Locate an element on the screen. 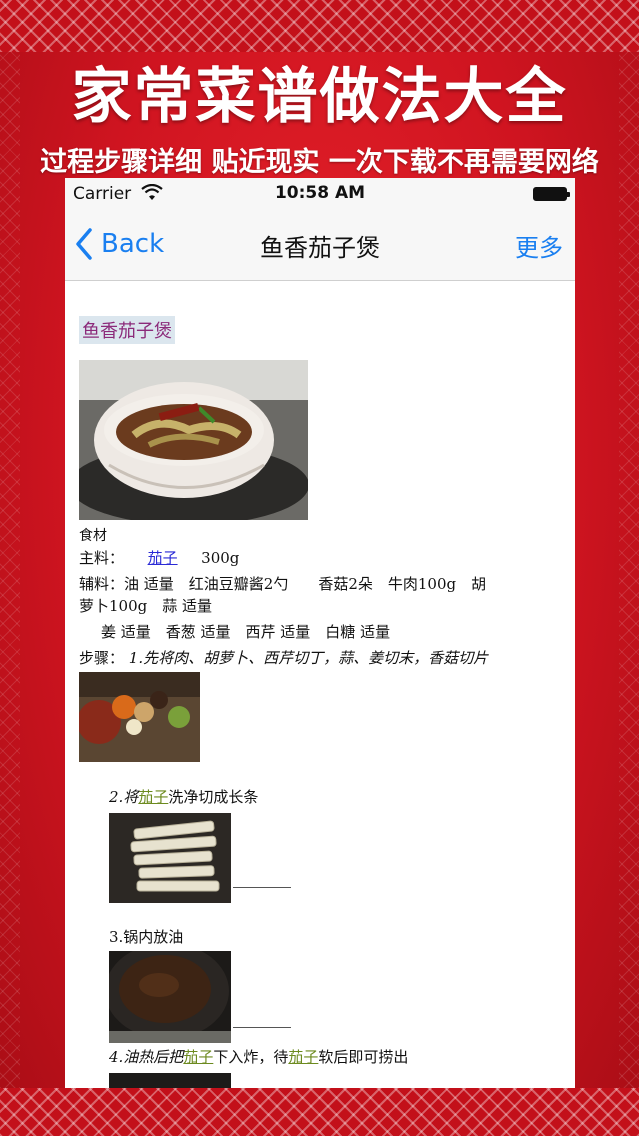 Image resolution: width=639 pixels, height=1136 pixels. top-pattern-border is located at coordinates (319, 26).